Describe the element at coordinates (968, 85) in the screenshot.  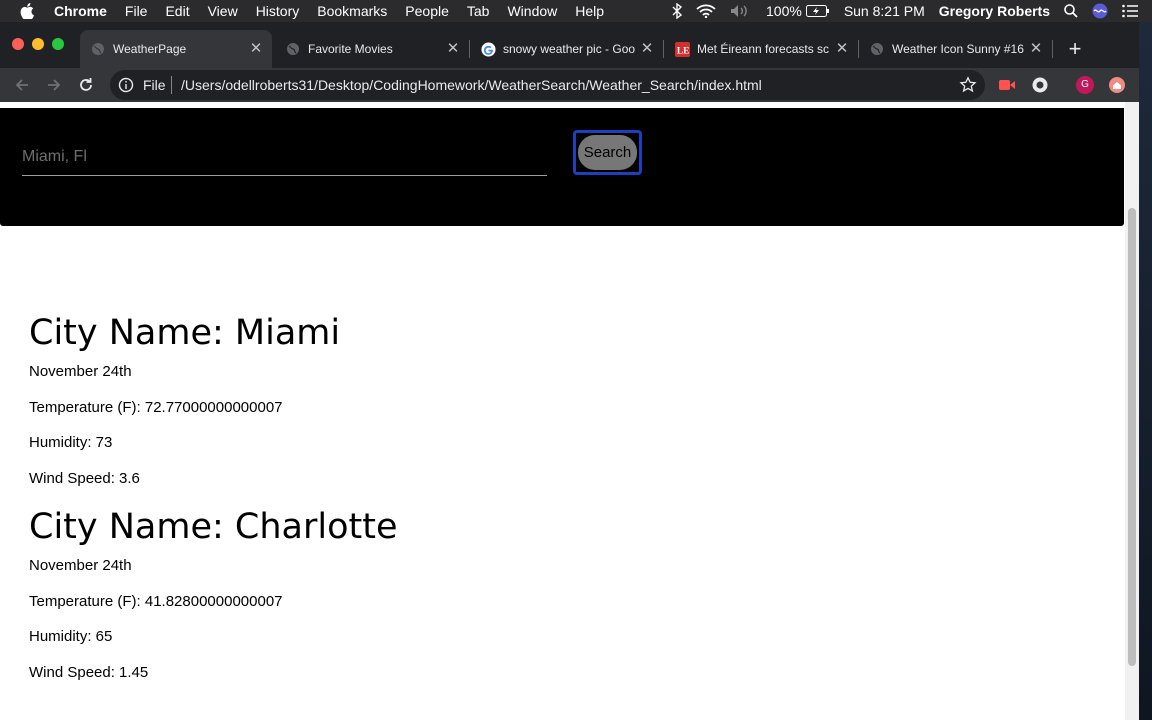
I see `bookmark-star-icon` at that location.